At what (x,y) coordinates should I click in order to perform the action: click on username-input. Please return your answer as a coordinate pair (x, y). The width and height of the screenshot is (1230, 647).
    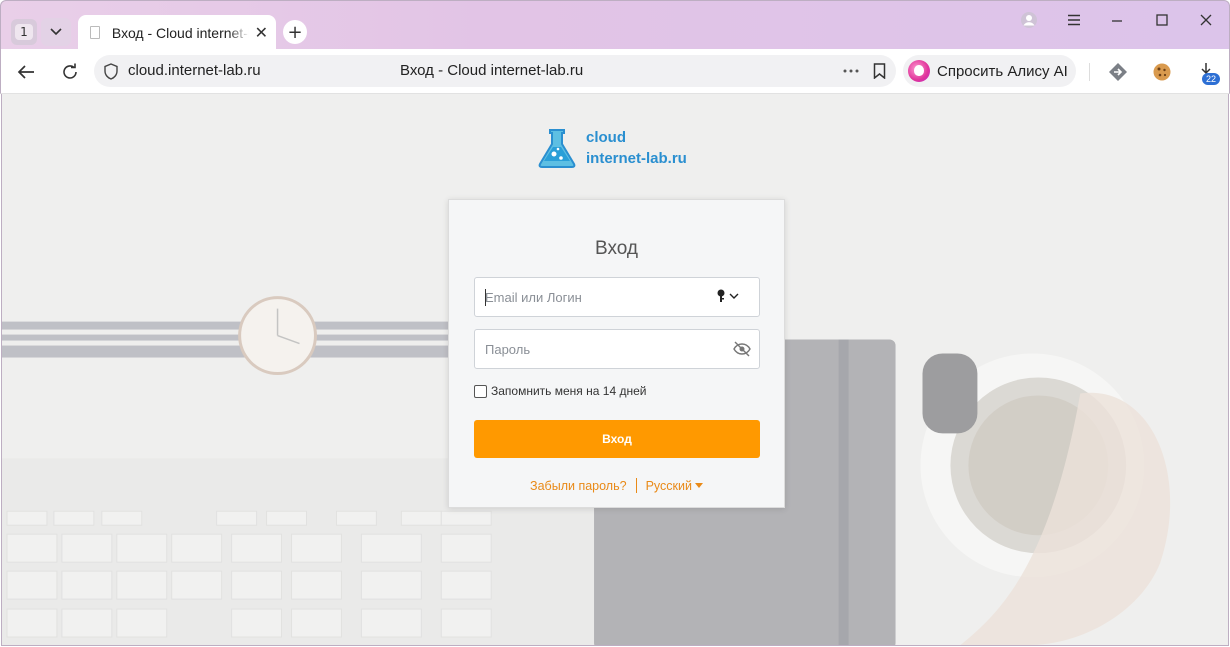
    Looking at the image, I should click on (595, 297).